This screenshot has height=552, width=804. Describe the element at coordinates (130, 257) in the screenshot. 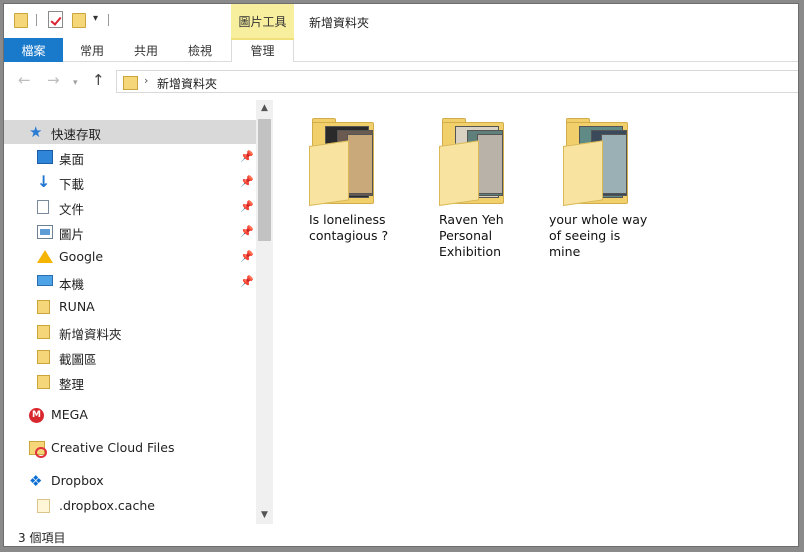

I see `sidebar-item-google: Google 📌` at that location.